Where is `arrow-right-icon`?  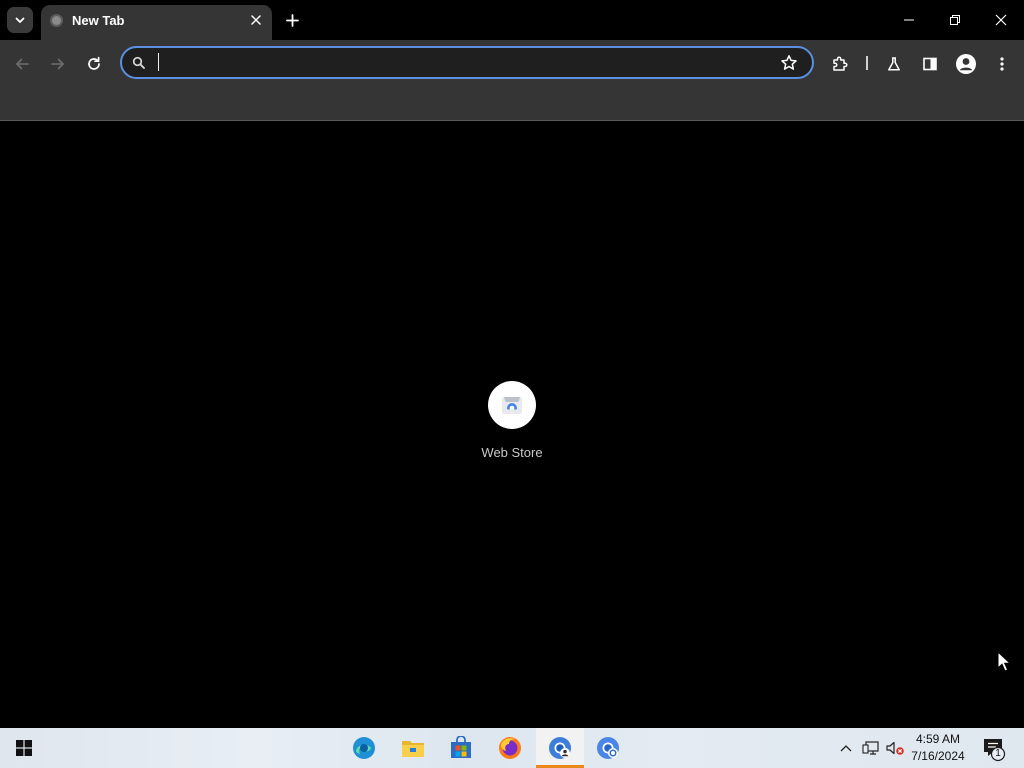
arrow-right-icon is located at coordinates (57, 64).